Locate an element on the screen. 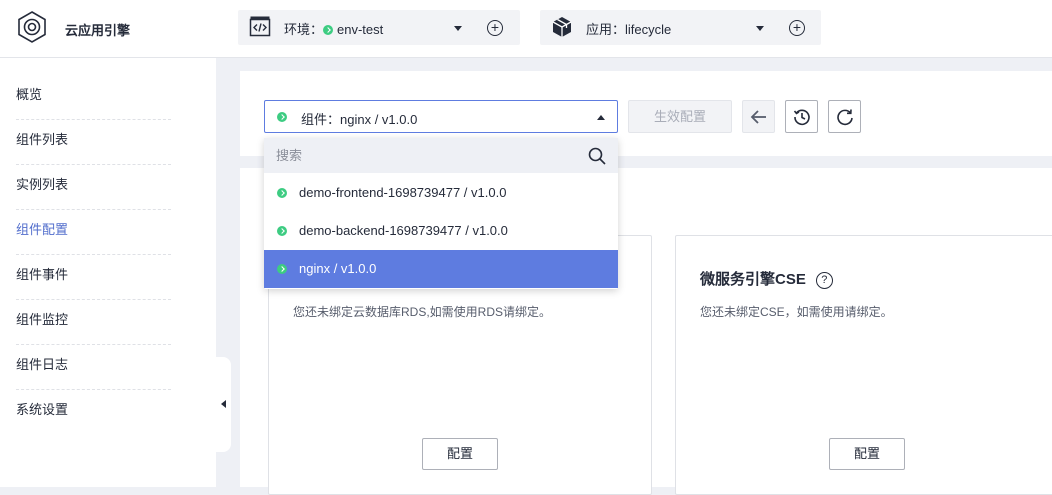 The image size is (1052, 495). history-button is located at coordinates (801, 116).